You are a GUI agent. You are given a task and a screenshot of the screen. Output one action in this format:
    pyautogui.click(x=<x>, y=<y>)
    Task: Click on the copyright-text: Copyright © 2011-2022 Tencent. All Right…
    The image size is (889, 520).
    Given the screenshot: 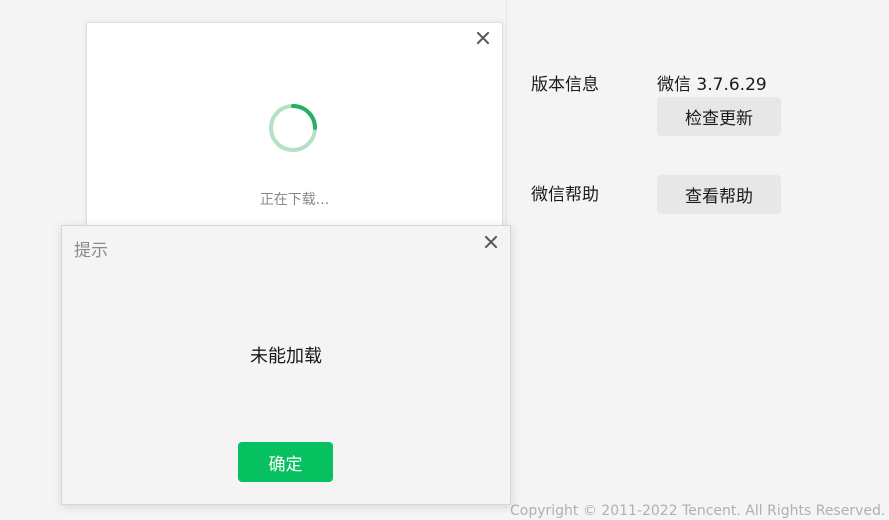 What is the action you would take?
    pyautogui.click(x=699, y=511)
    